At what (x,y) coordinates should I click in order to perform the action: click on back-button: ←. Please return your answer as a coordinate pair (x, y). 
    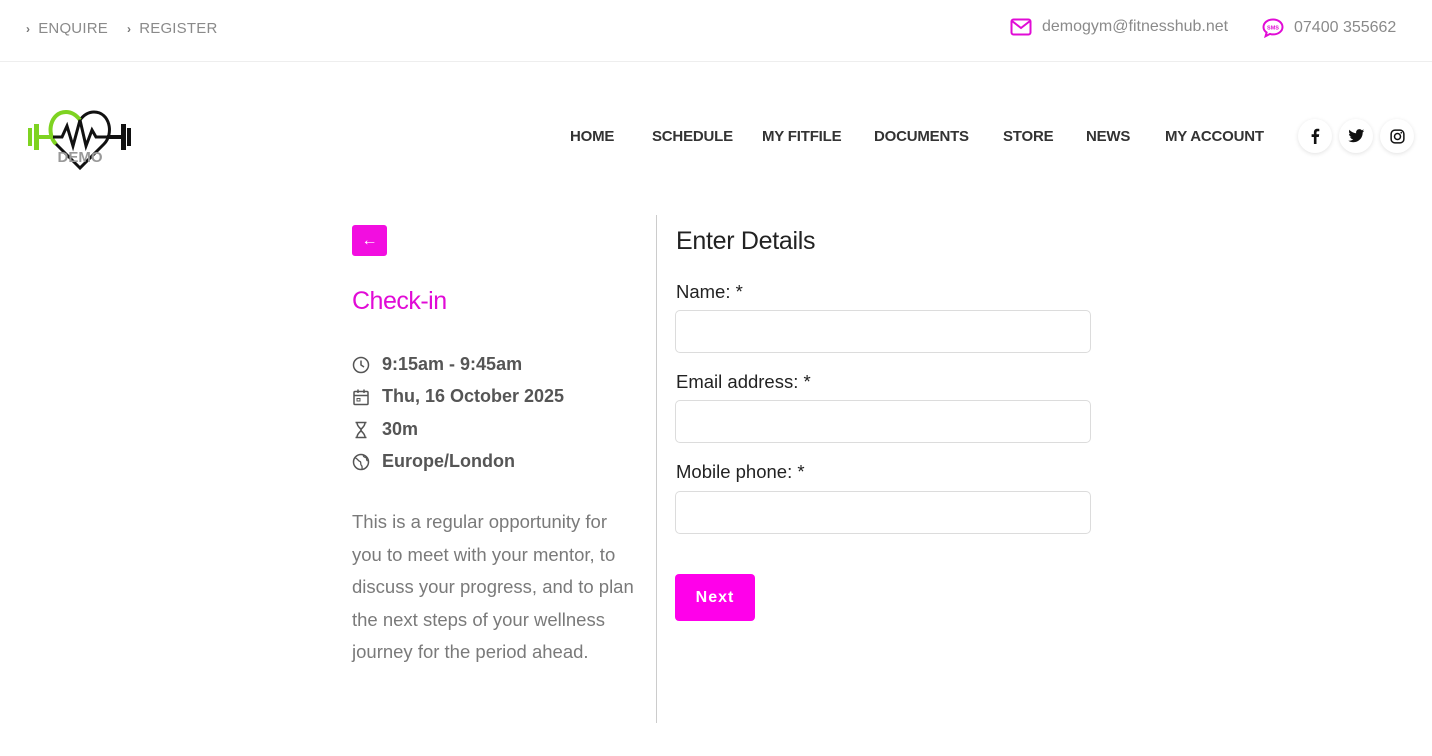
    Looking at the image, I should click on (369, 240).